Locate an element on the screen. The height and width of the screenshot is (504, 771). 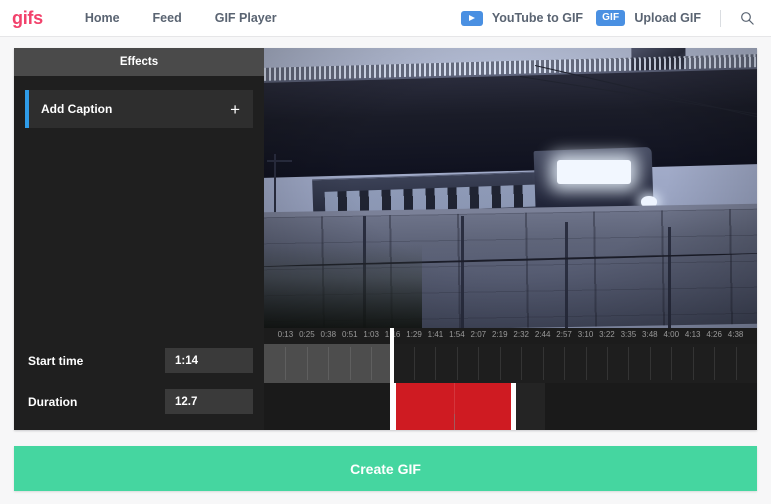
plus-icon: + is located at coordinates (235, 109).